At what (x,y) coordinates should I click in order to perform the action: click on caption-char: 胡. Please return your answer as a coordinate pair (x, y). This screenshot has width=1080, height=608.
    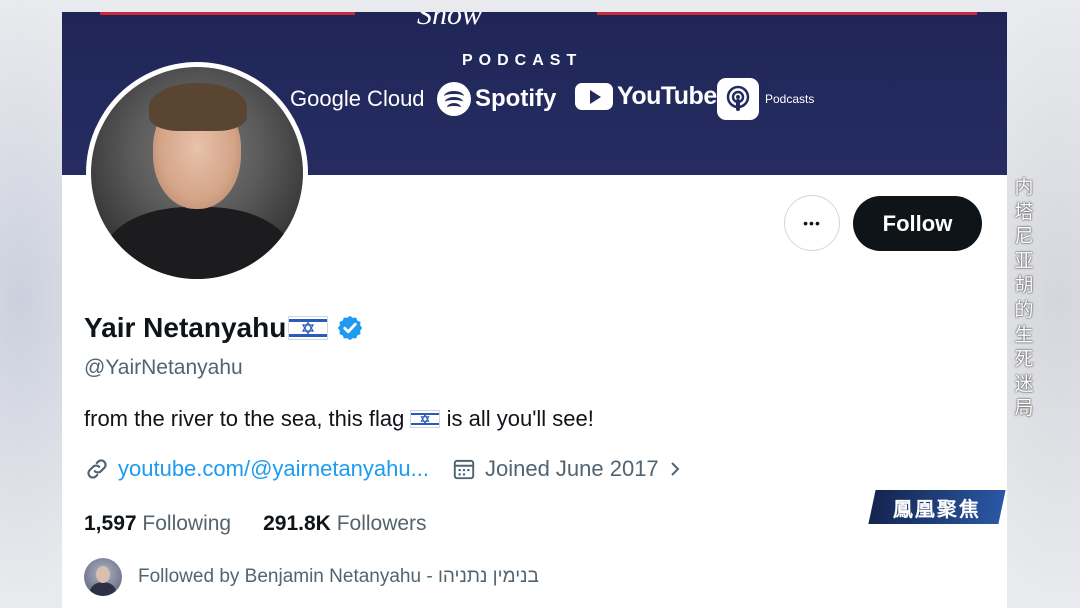
    Looking at the image, I should click on (1024, 285).